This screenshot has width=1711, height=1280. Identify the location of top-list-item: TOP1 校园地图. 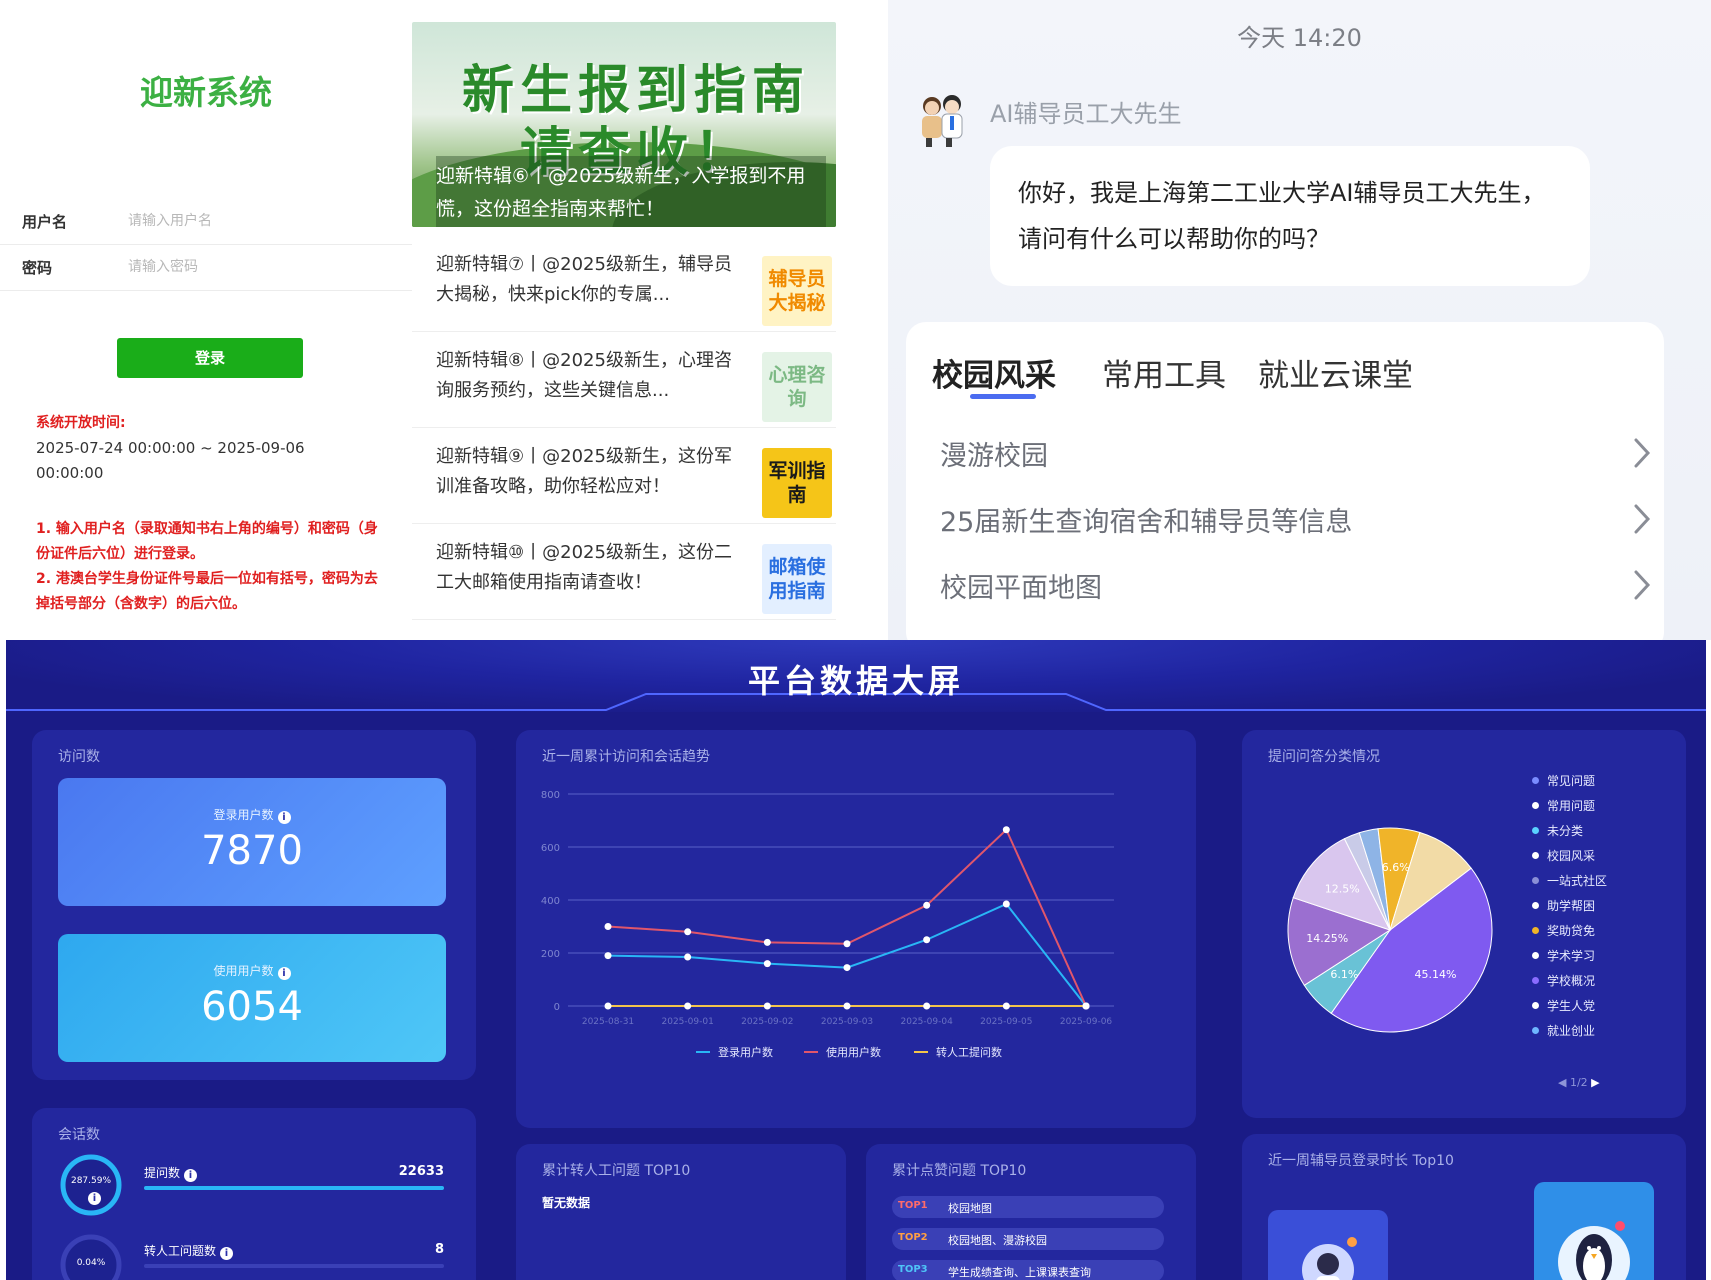
(1028, 1207).